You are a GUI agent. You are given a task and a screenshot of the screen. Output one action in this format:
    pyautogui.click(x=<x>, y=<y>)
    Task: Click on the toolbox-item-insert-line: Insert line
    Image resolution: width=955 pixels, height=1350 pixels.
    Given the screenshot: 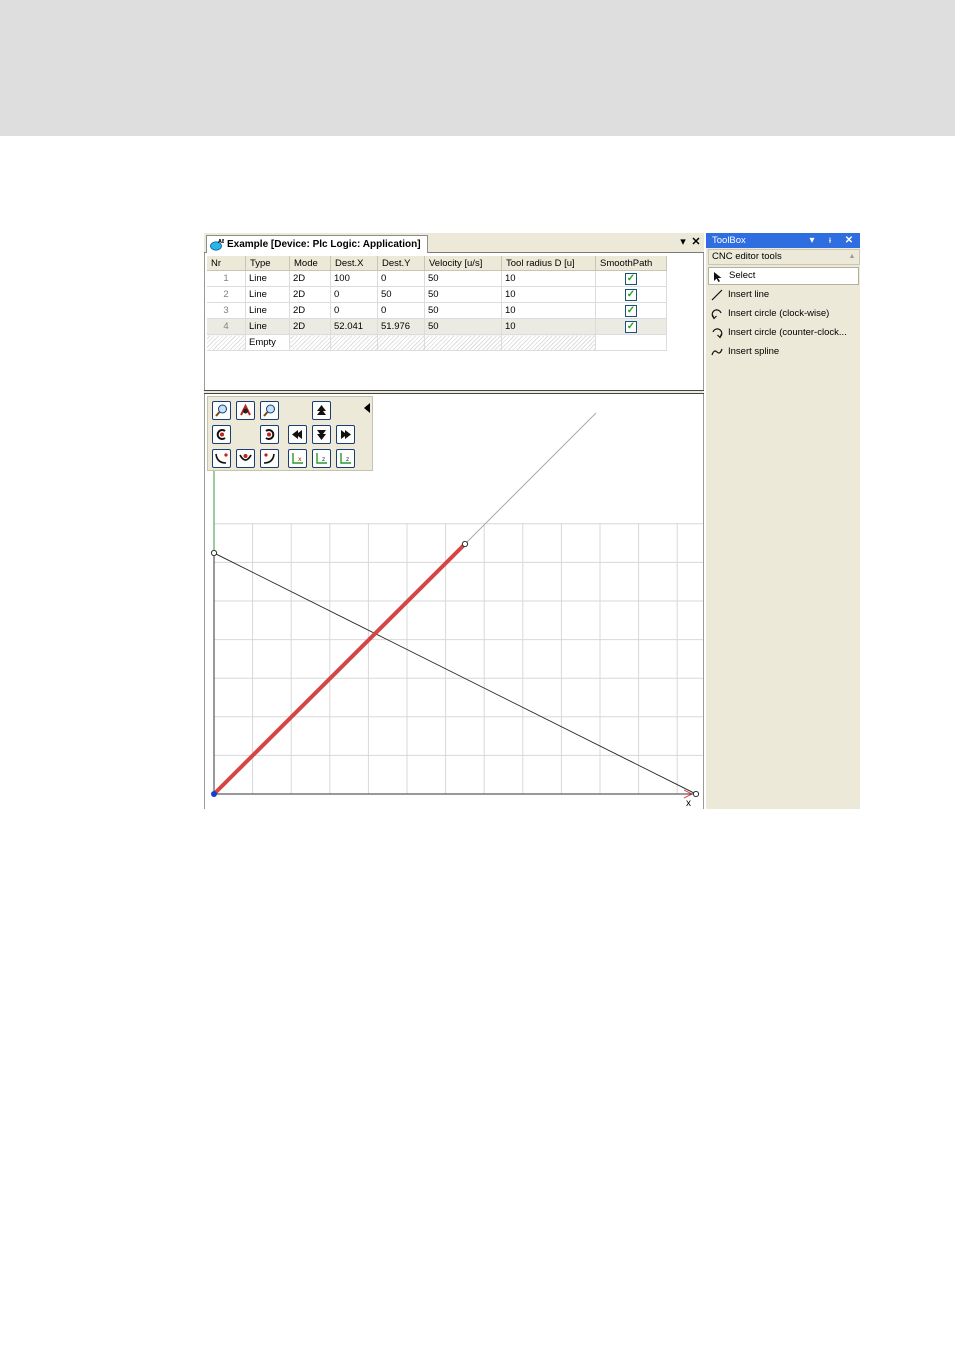 What is the action you would take?
    pyautogui.click(x=783, y=295)
    